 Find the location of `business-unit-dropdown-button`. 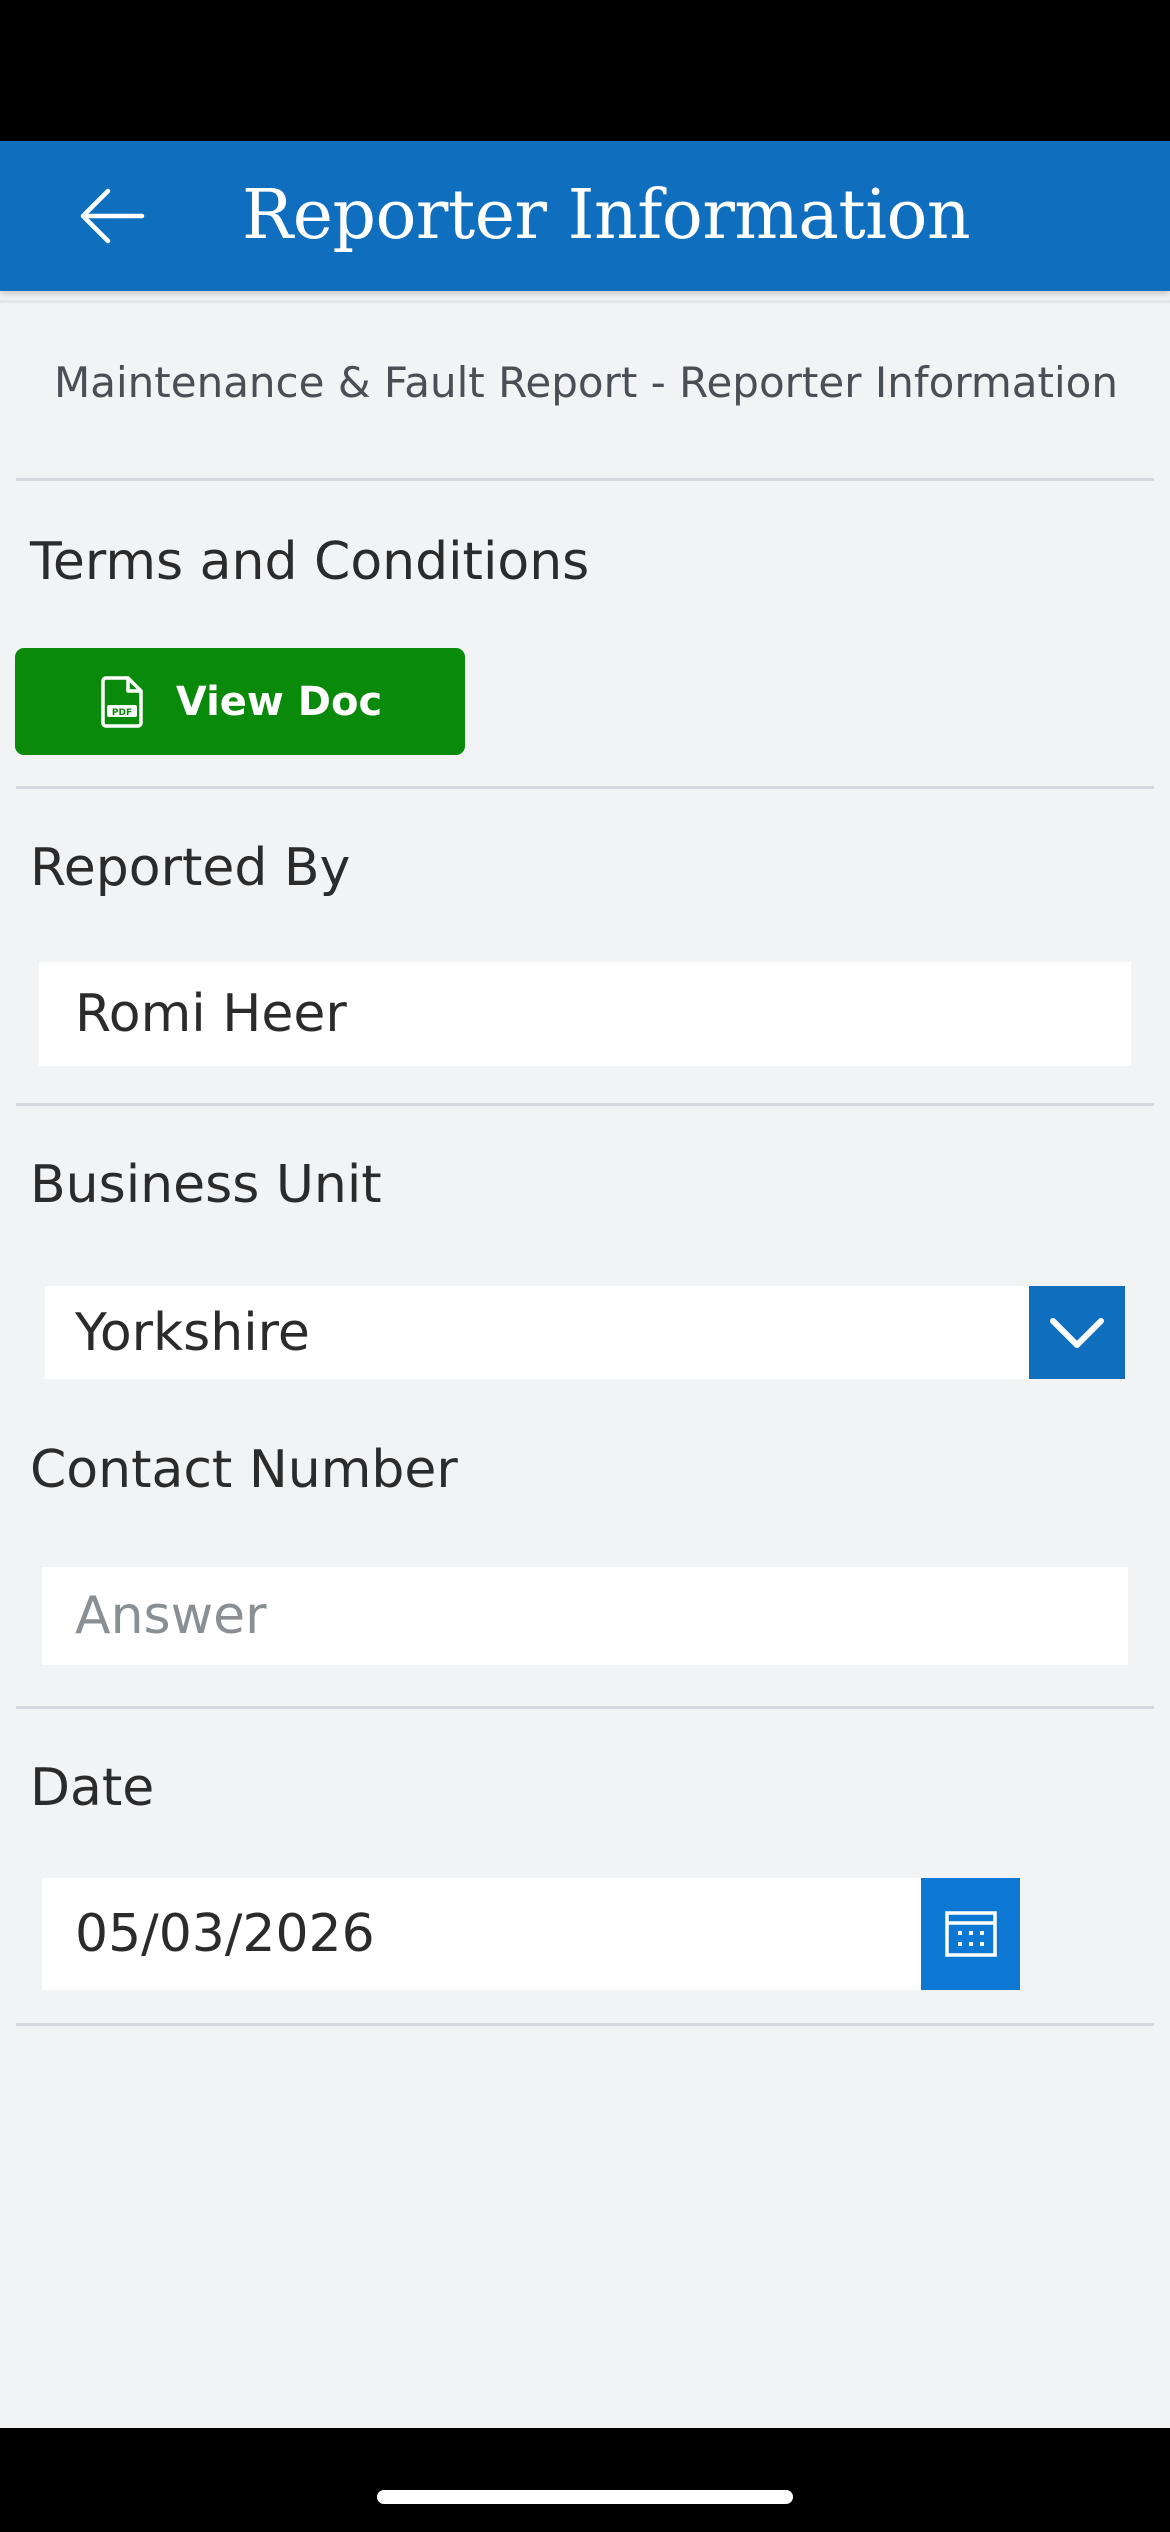

business-unit-dropdown-button is located at coordinates (1077, 1332).